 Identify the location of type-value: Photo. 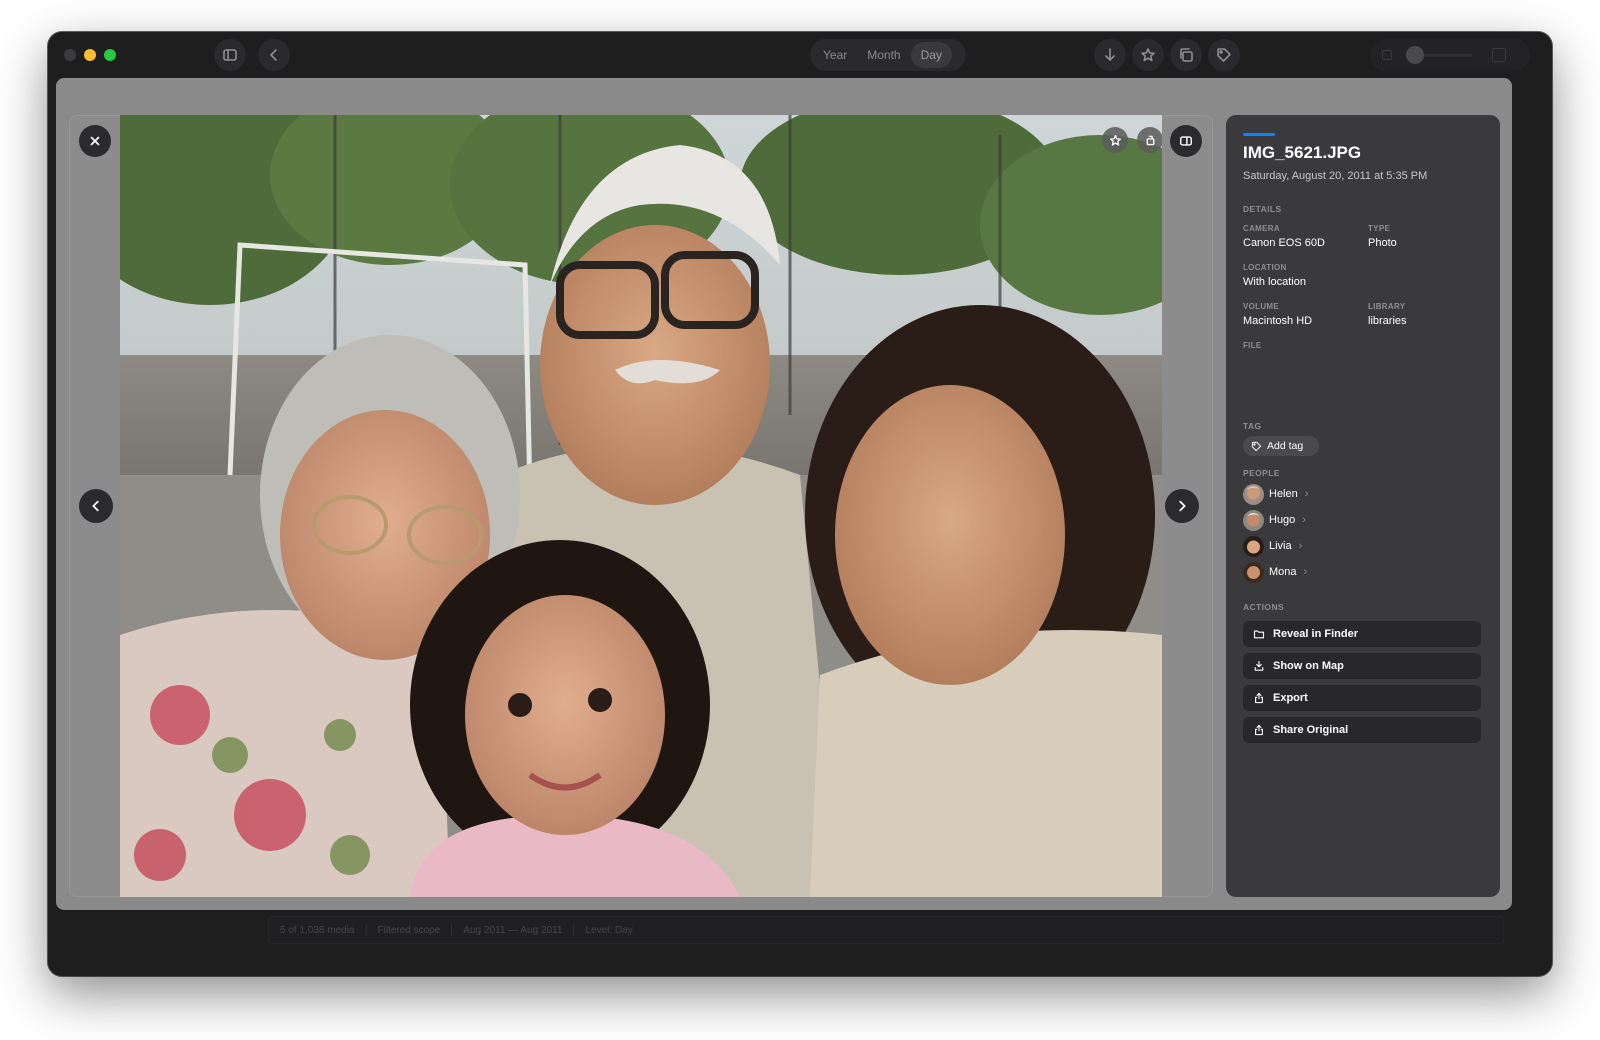
(1382, 243).